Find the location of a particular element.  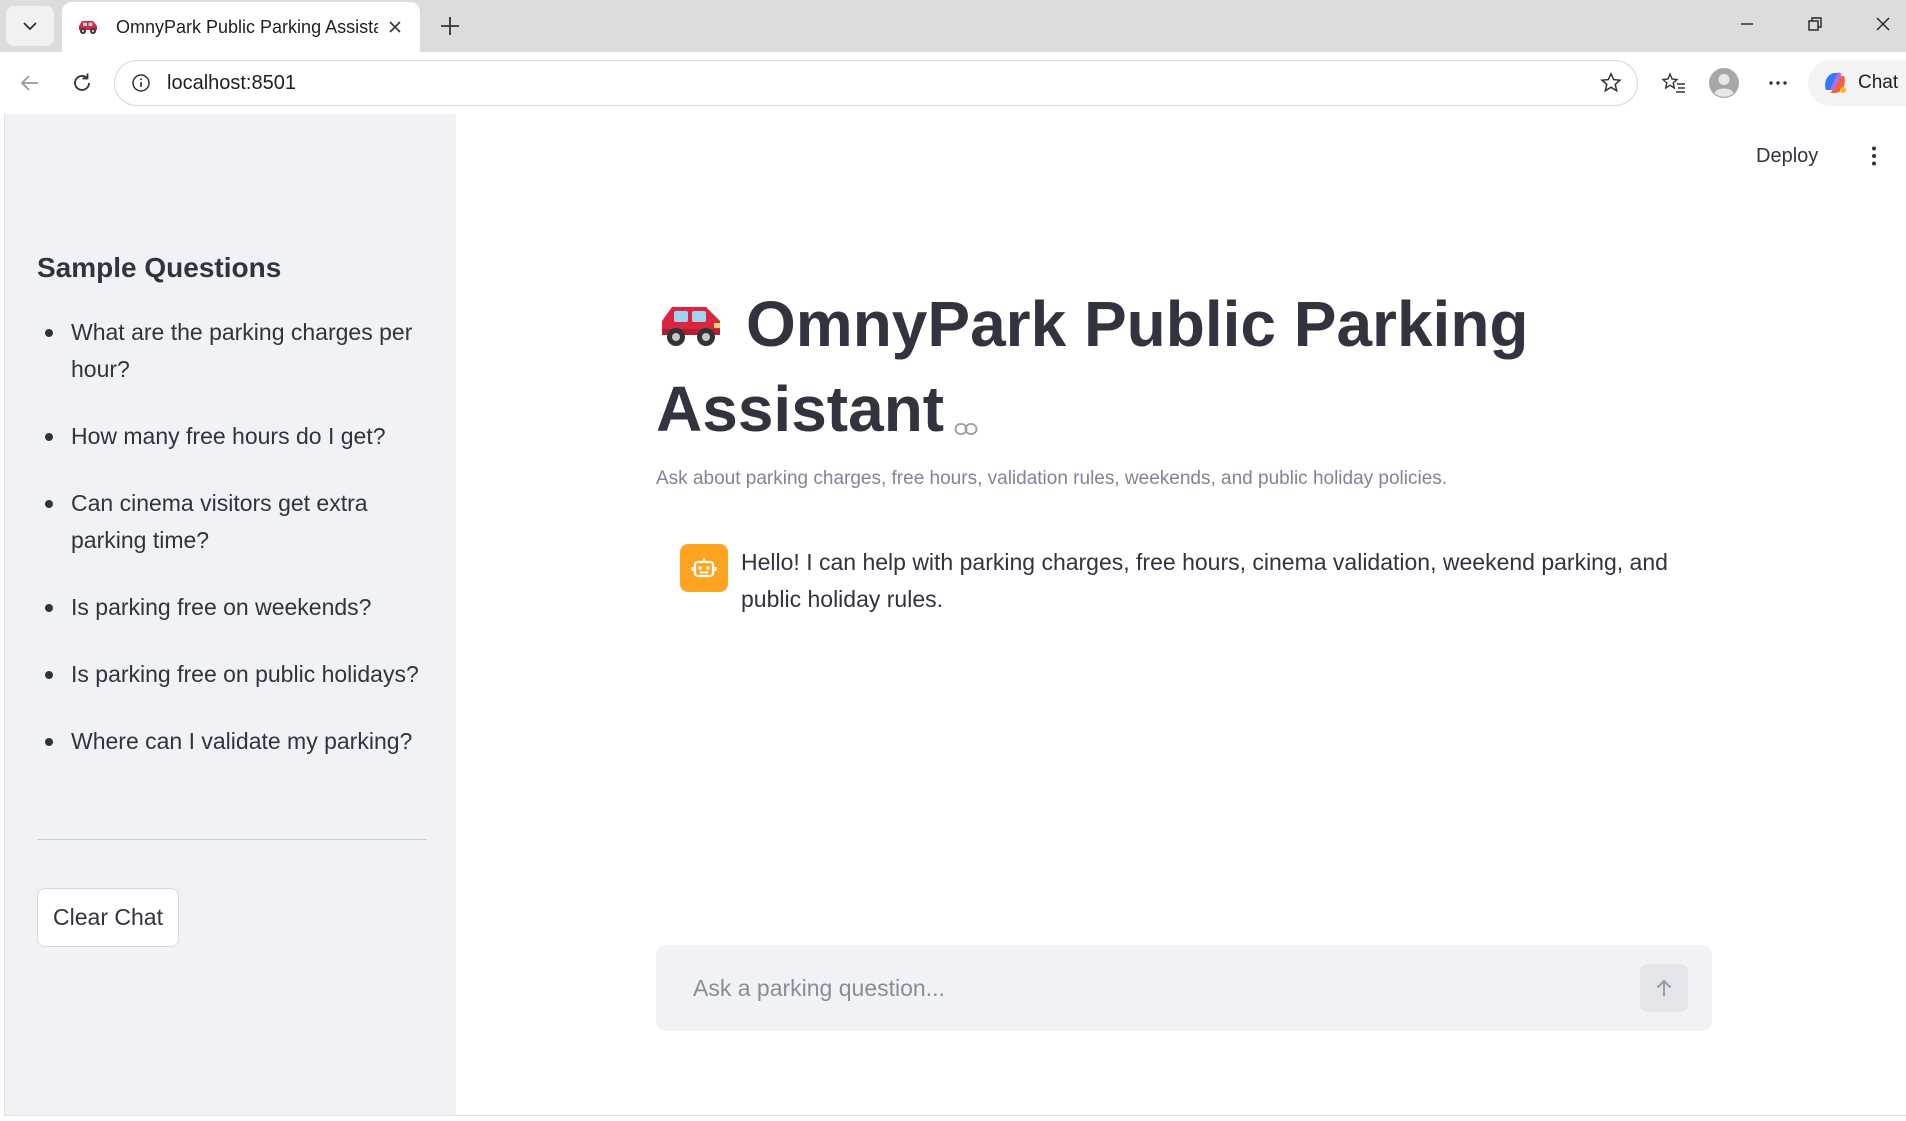

deploy-button: Deploy is located at coordinates (1787, 156).